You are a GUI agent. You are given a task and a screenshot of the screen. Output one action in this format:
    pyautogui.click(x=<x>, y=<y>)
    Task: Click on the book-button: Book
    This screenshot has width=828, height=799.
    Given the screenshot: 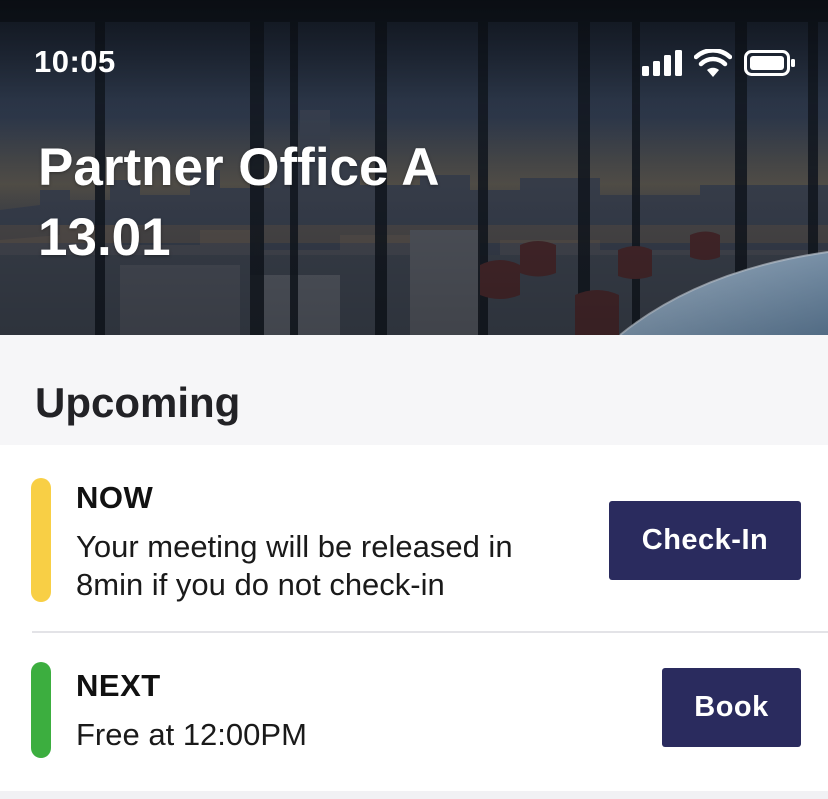 What is the action you would take?
    pyautogui.click(x=731, y=707)
    